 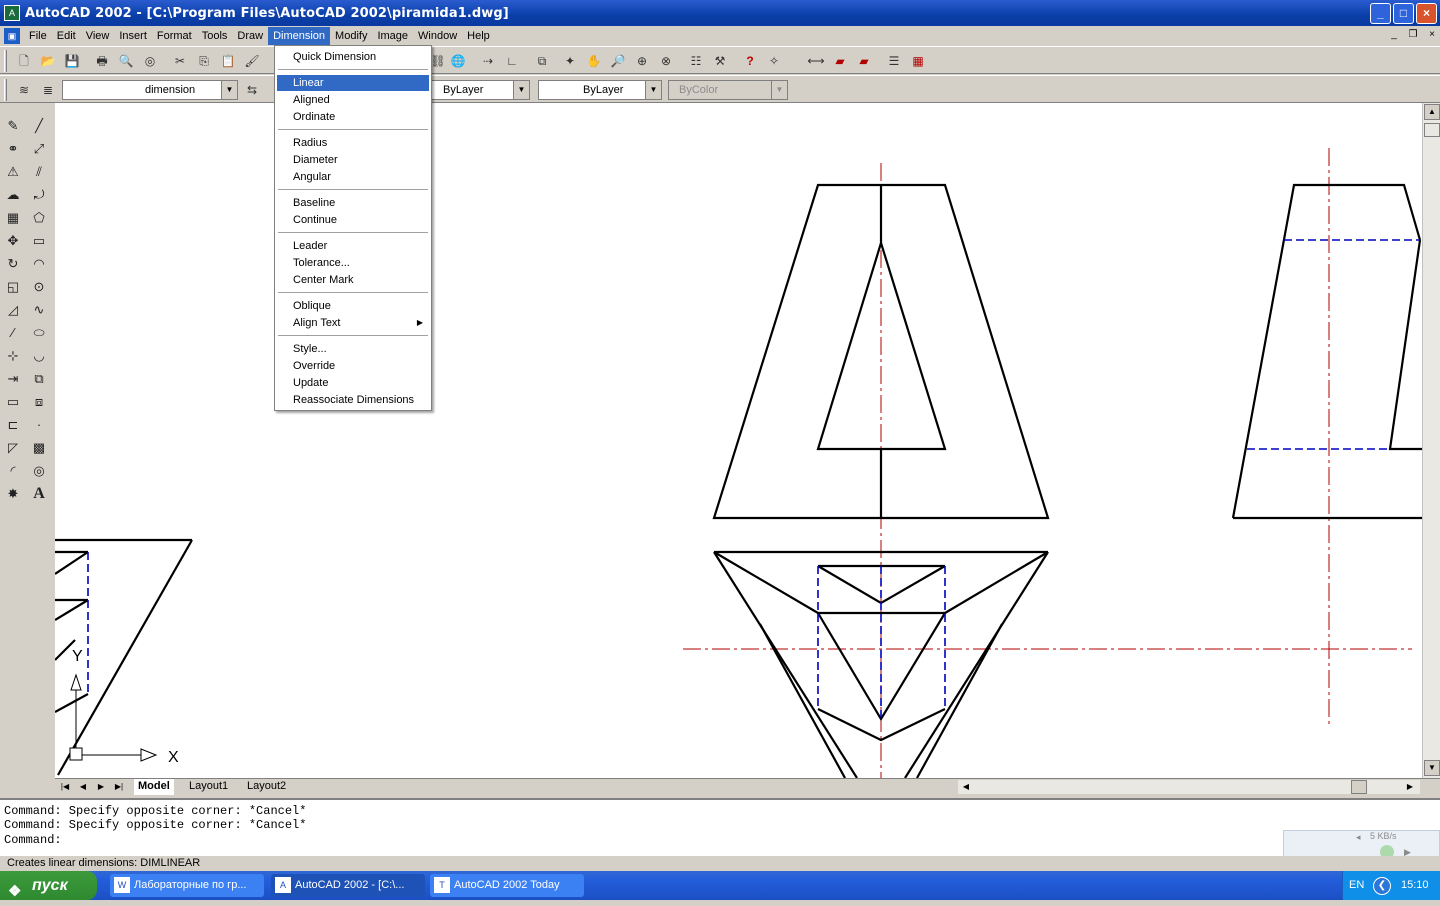 What do you see at coordinates (208, 787) in the screenshot?
I see `tab-layout1: Layout1` at bounding box center [208, 787].